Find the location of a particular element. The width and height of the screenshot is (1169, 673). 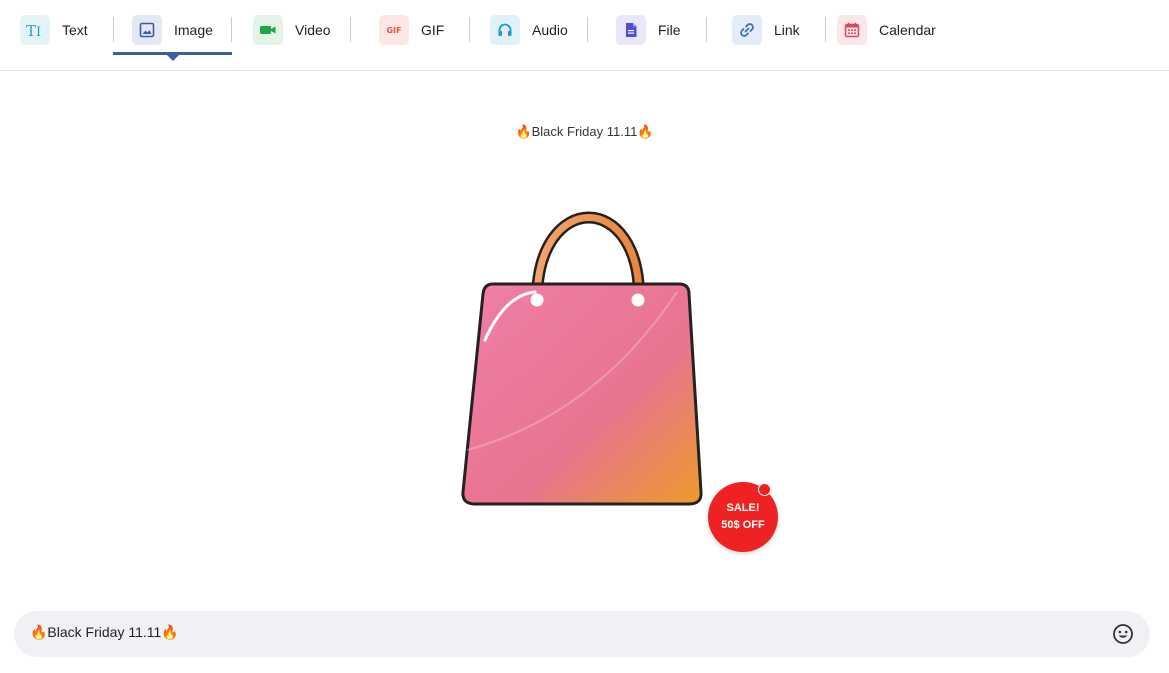

tab-gif-label: GIF is located at coordinates (433, 30).